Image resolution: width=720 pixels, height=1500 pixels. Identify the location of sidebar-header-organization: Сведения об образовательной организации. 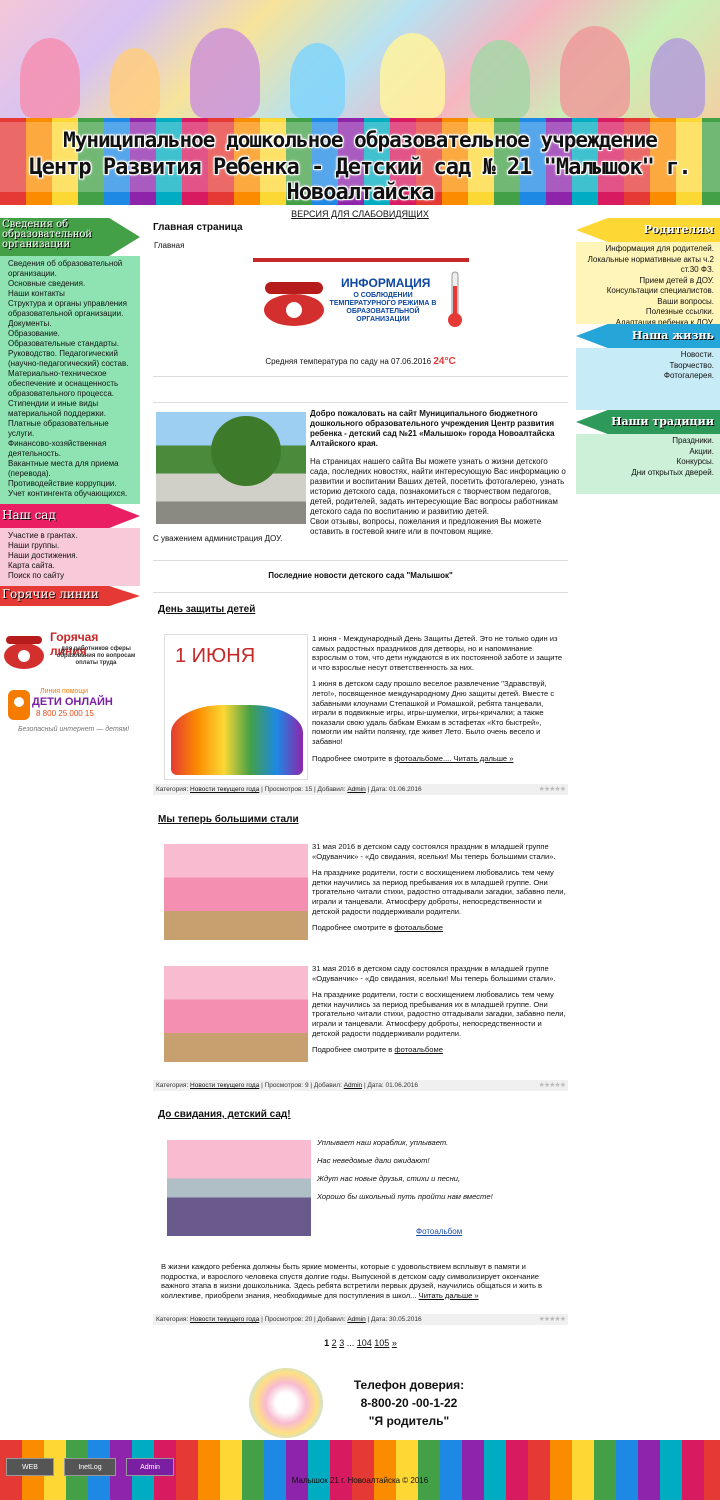
(70, 237).